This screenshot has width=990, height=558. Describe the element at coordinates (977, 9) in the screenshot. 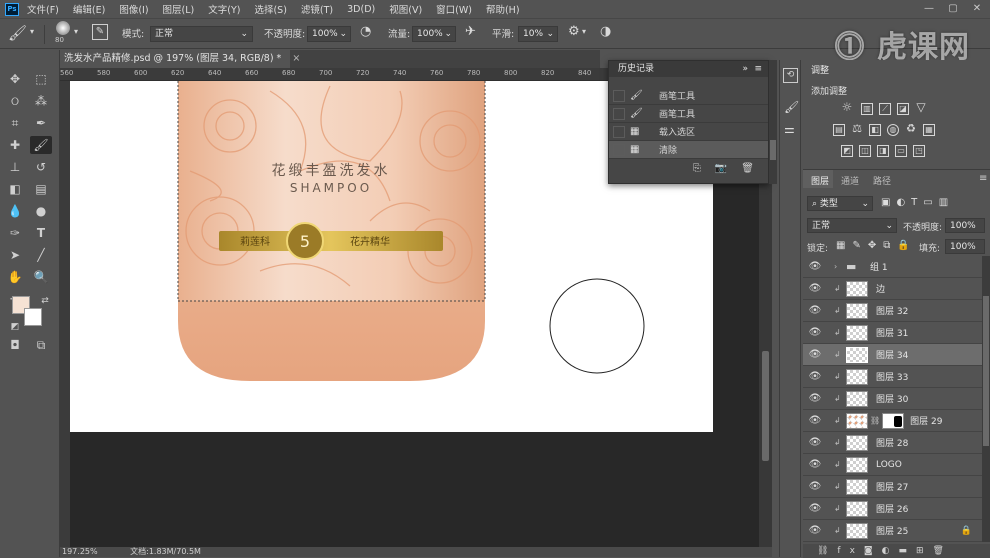

I see `close-icon: ✕` at that location.